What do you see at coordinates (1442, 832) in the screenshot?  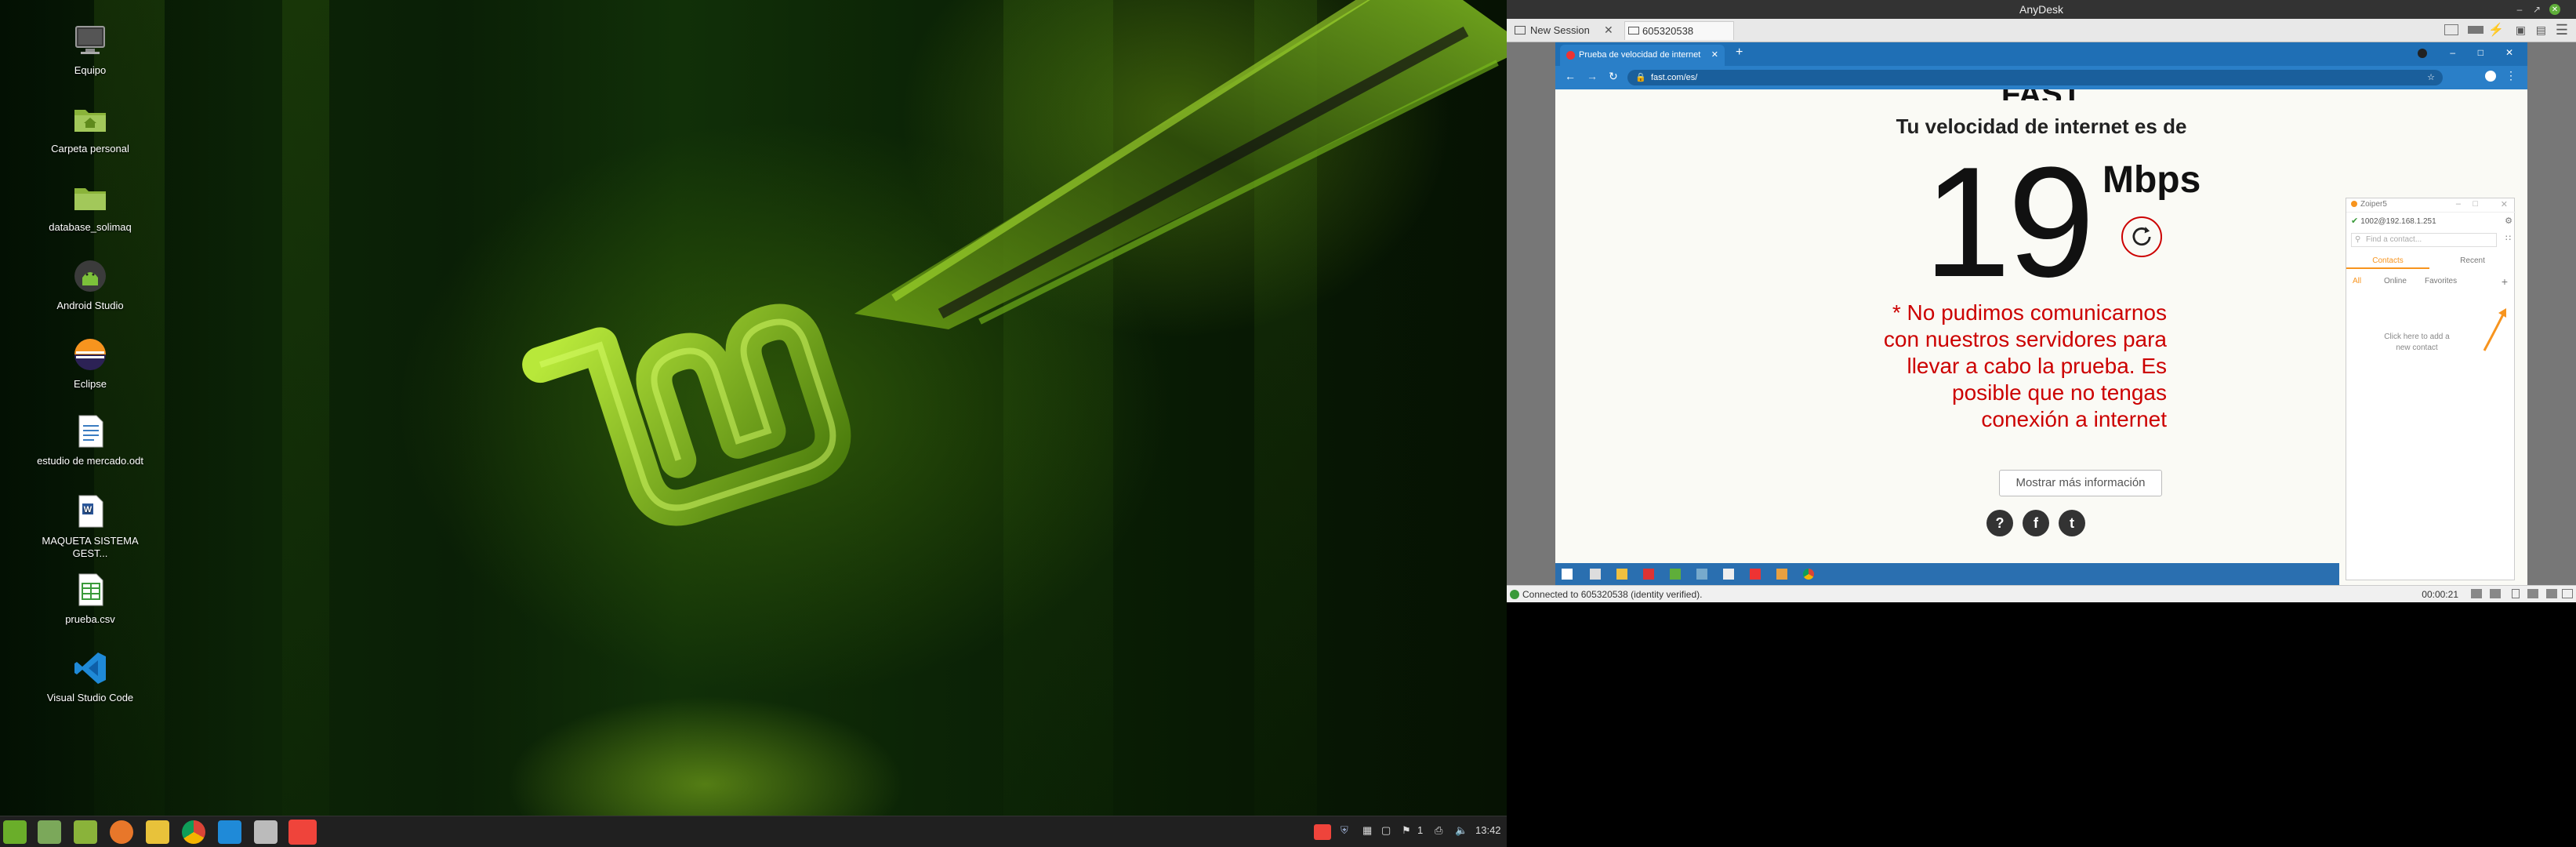 I see `printer-icon: ⎙` at bounding box center [1442, 832].